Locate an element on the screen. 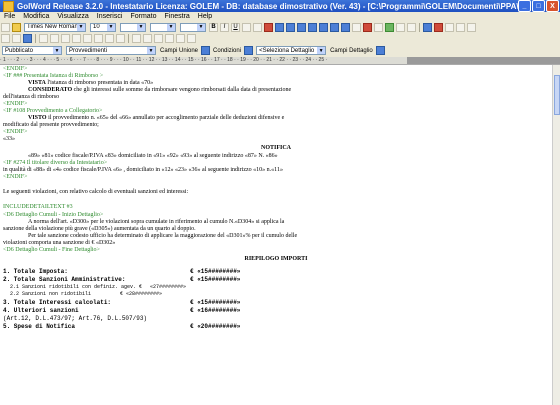 This screenshot has height=405, width=560. cell-middle-icon is located at coordinates (147, 38).